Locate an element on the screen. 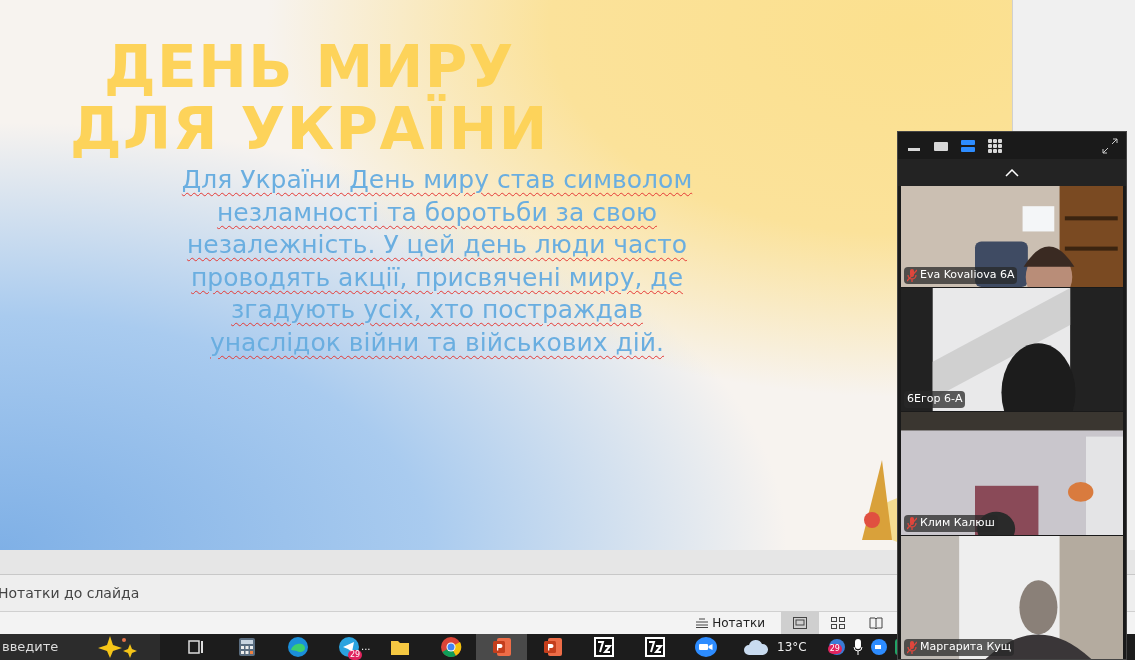  microphone-icon is located at coordinates (857, 647).